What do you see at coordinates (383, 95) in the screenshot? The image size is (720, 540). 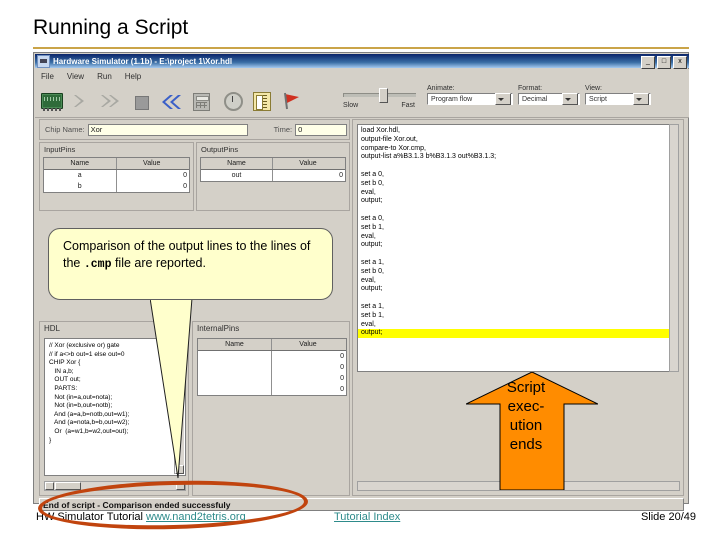 I see `slider-thumb` at bounding box center [383, 95].